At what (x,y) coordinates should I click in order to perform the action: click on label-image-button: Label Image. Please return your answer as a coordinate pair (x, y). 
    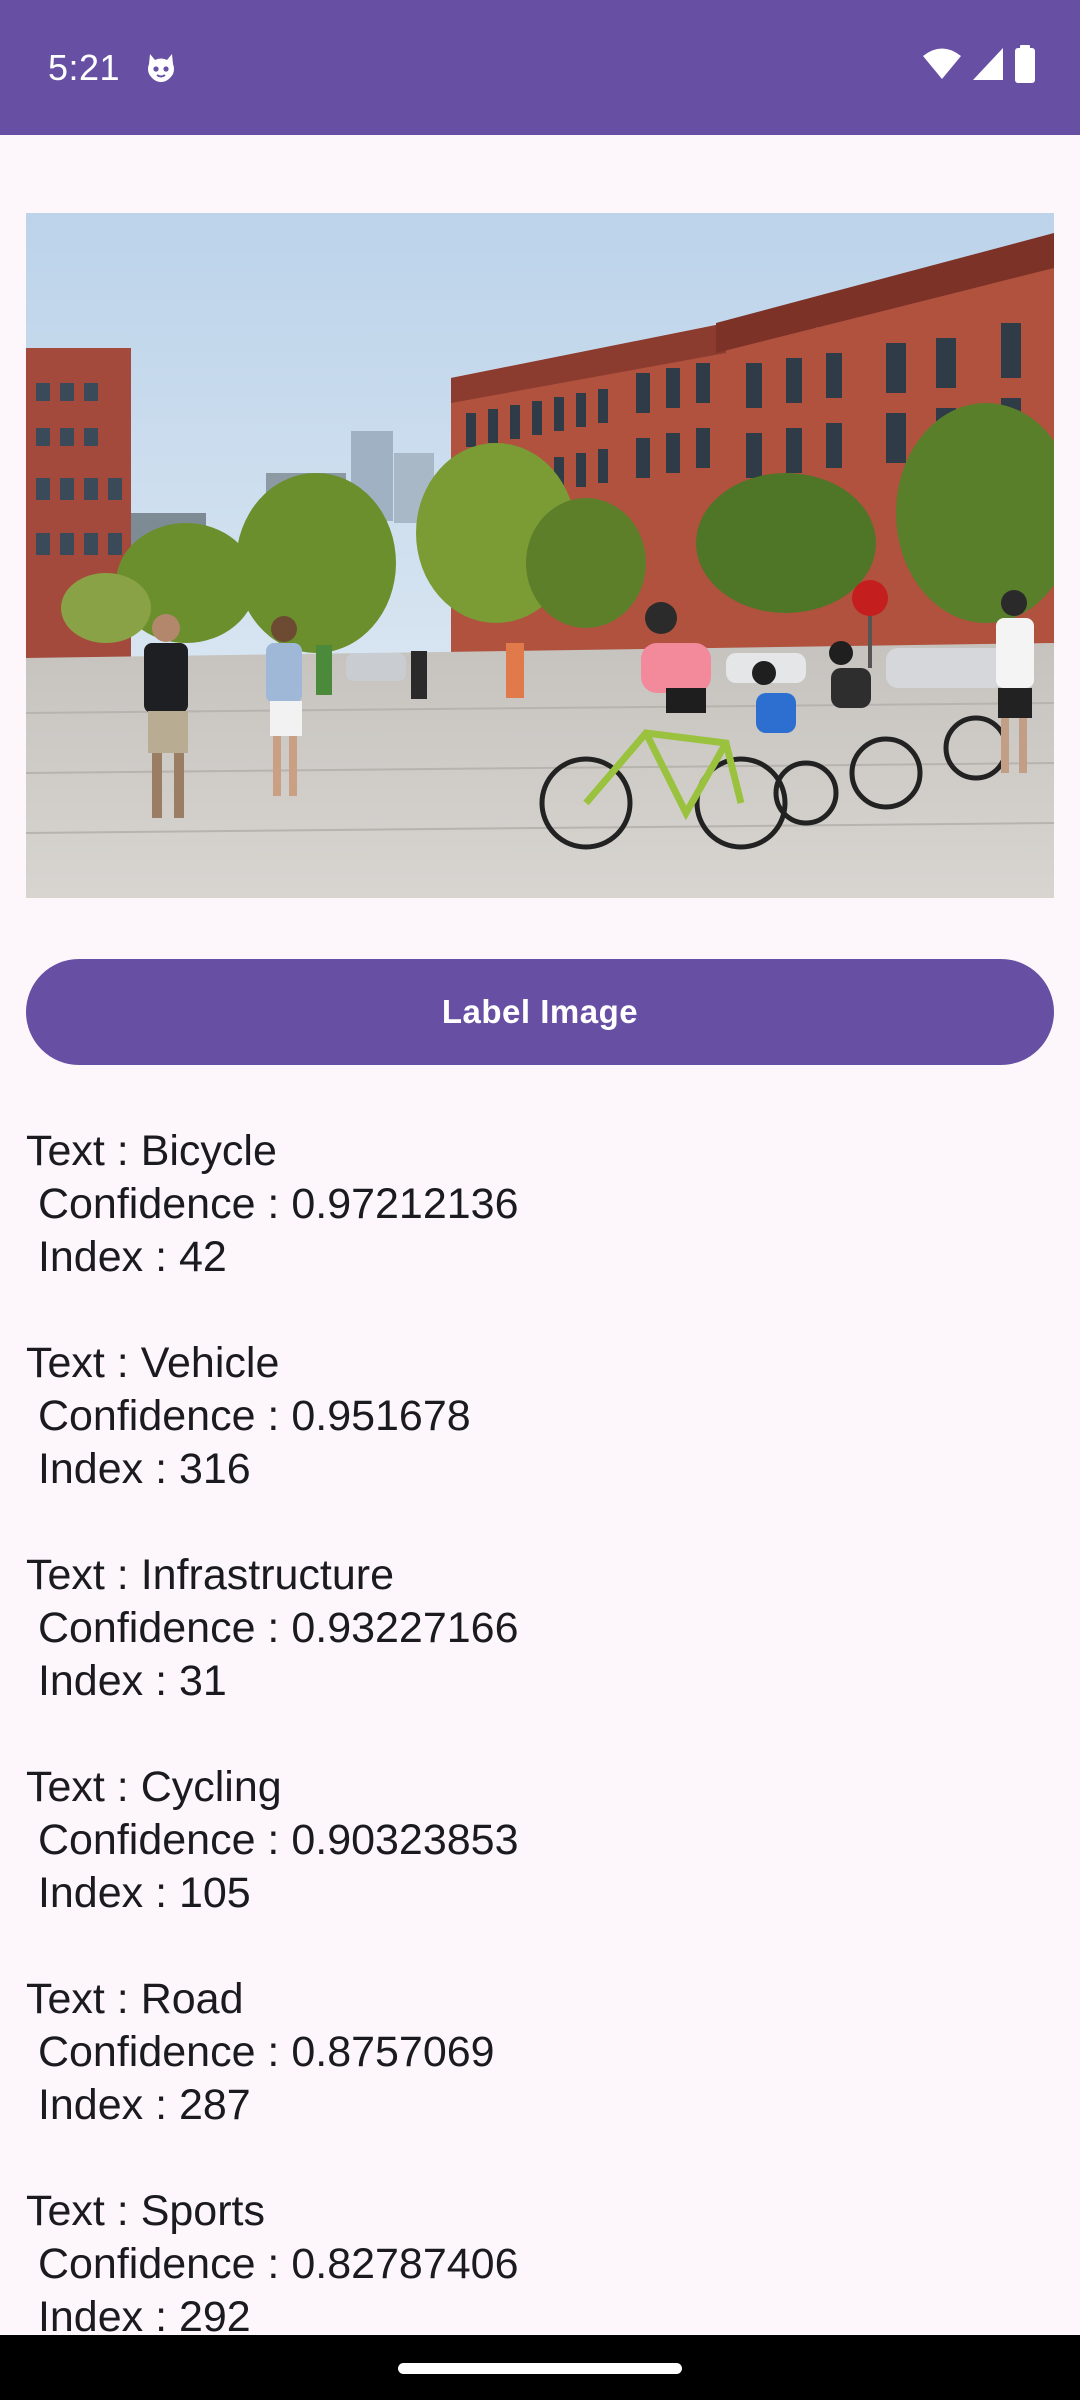
    Looking at the image, I should click on (540, 1012).